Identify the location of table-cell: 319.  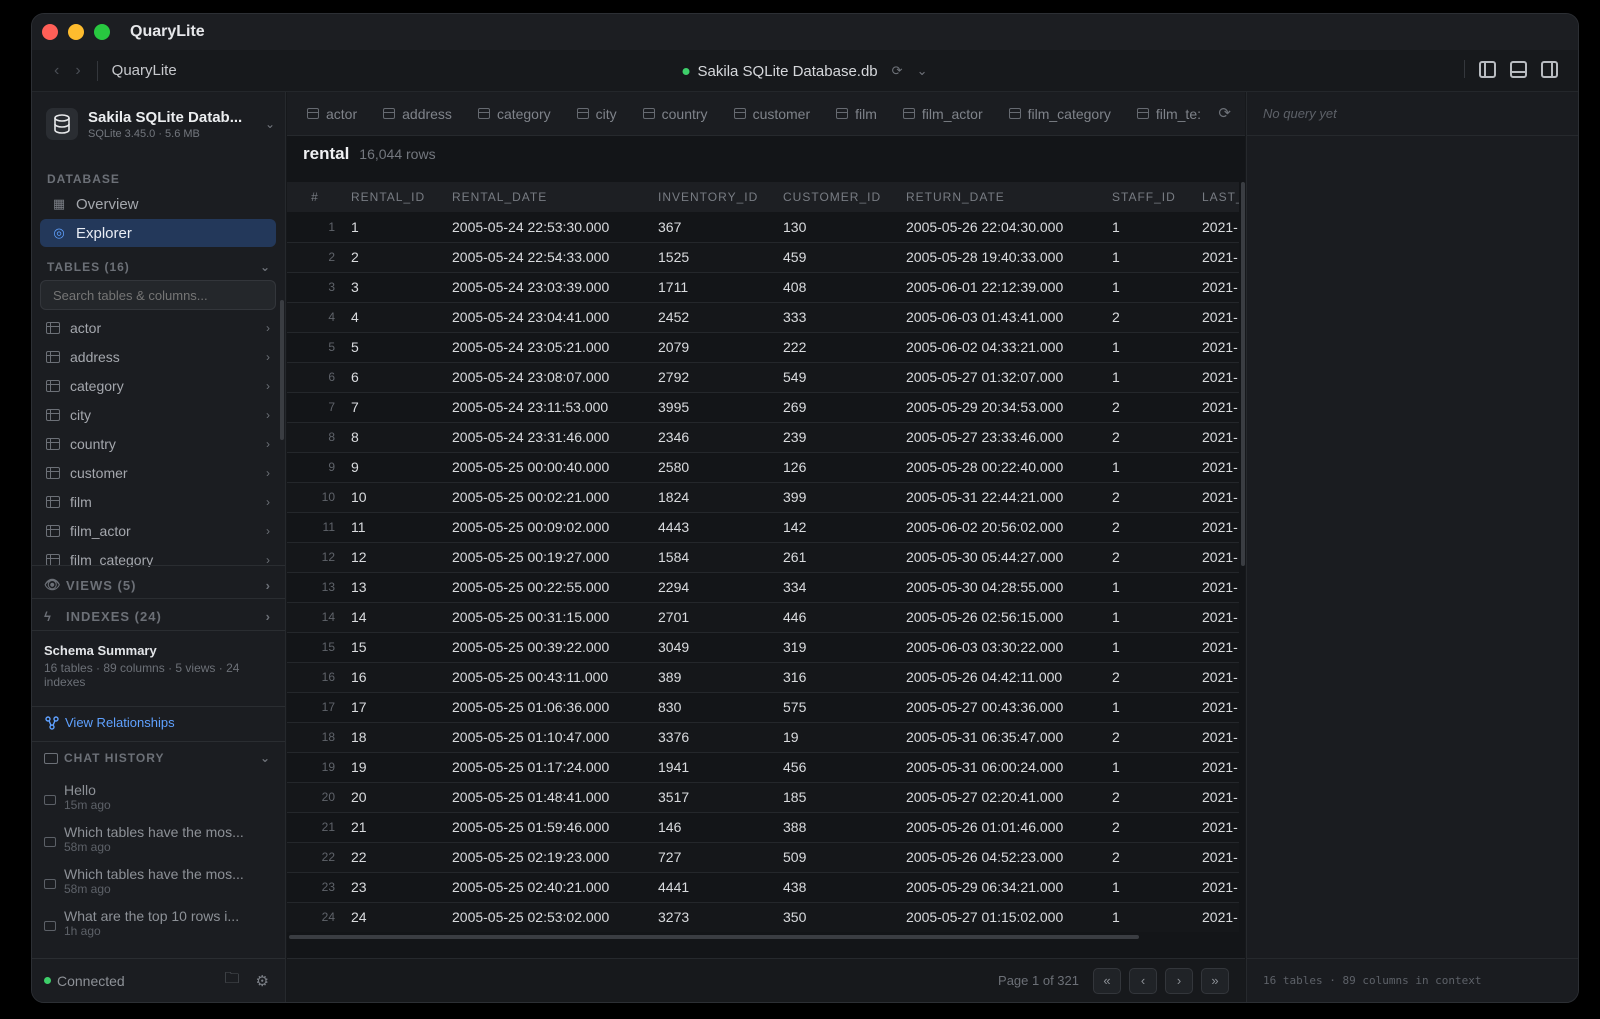
(836, 647).